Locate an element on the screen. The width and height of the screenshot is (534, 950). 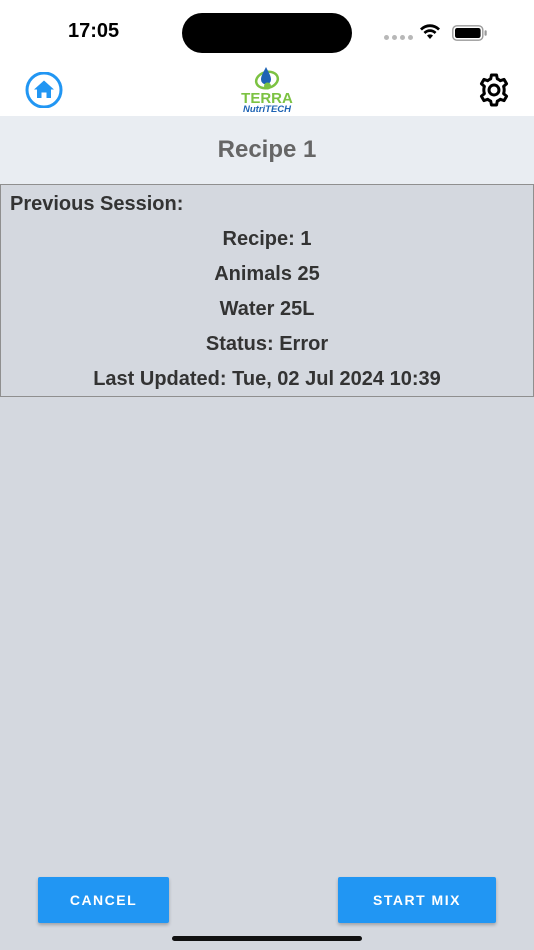
previous-session-heading: Previous Session: is located at coordinates (97, 204).